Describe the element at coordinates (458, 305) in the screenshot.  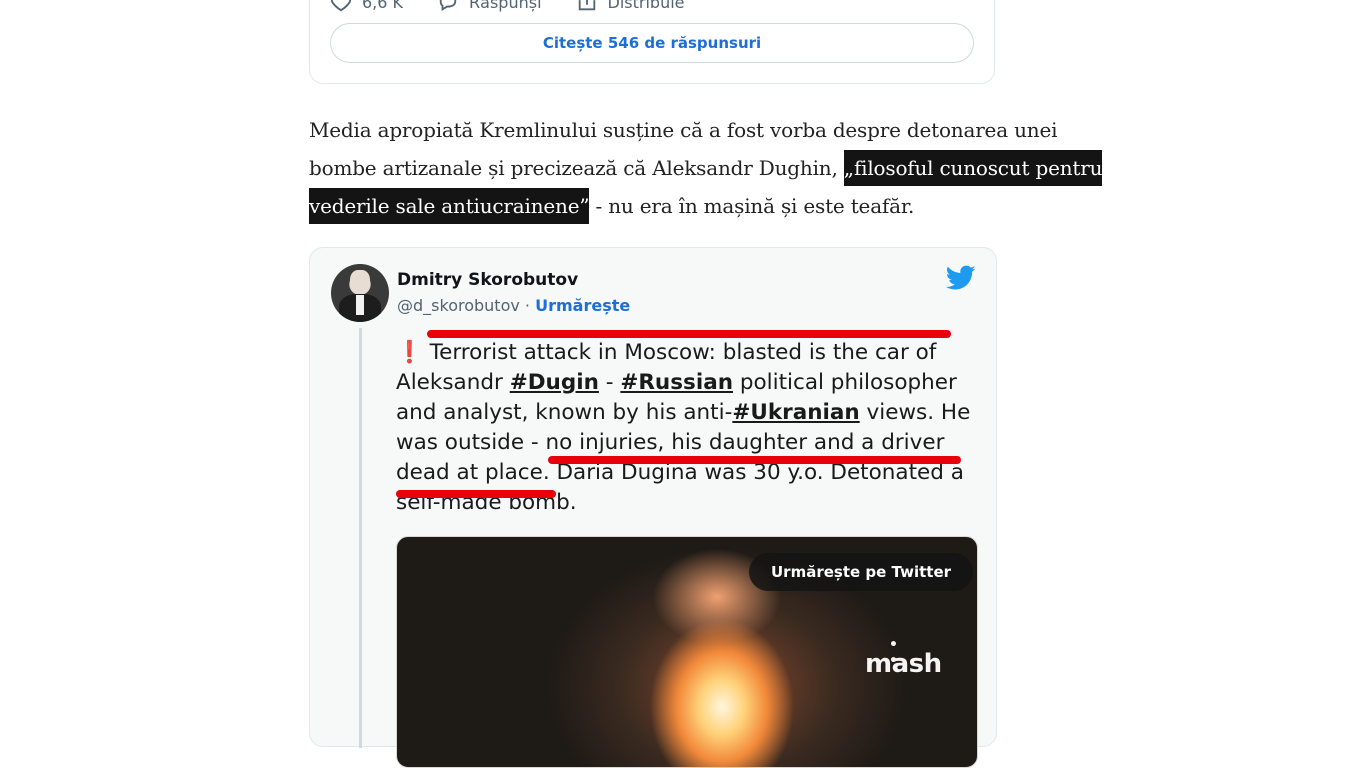
I see `author-handle: @d_skorobutov` at that location.